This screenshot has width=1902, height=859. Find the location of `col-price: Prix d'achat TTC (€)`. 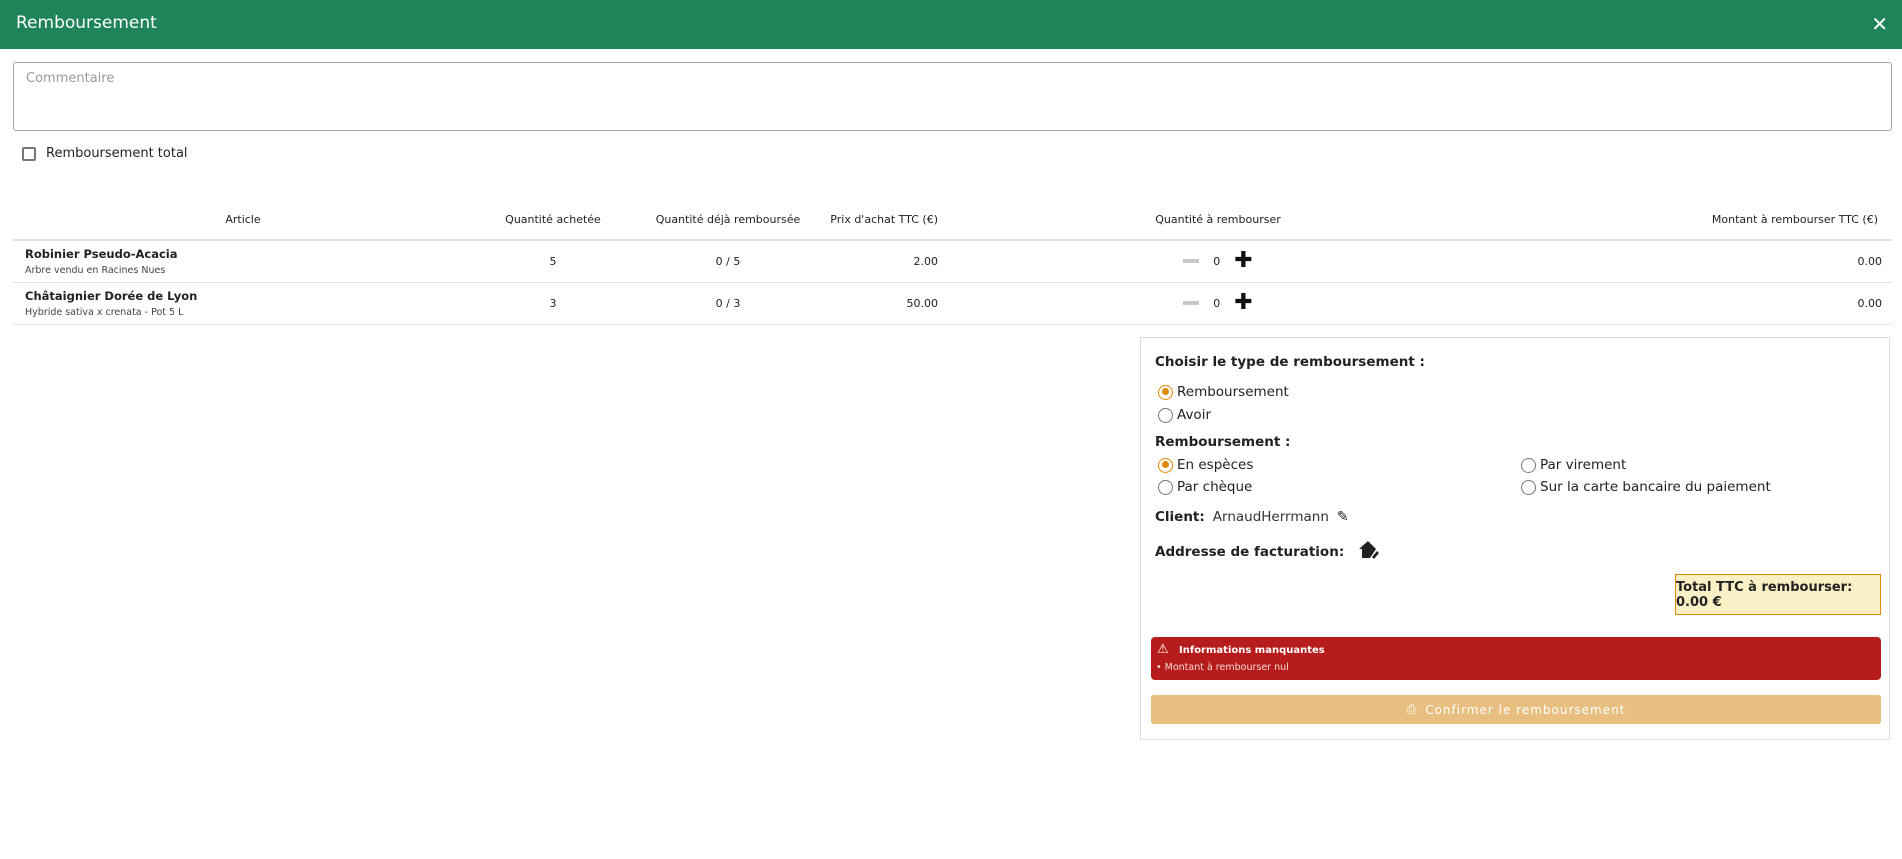

col-price: Prix d'achat TTC (€) is located at coordinates (885, 220).